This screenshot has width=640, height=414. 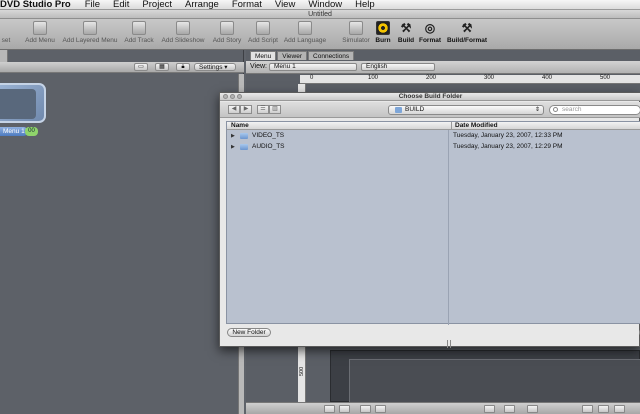 What do you see at coordinates (18, 104) in the screenshot?
I see `menu-thumbnail` at bounding box center [18, 104].